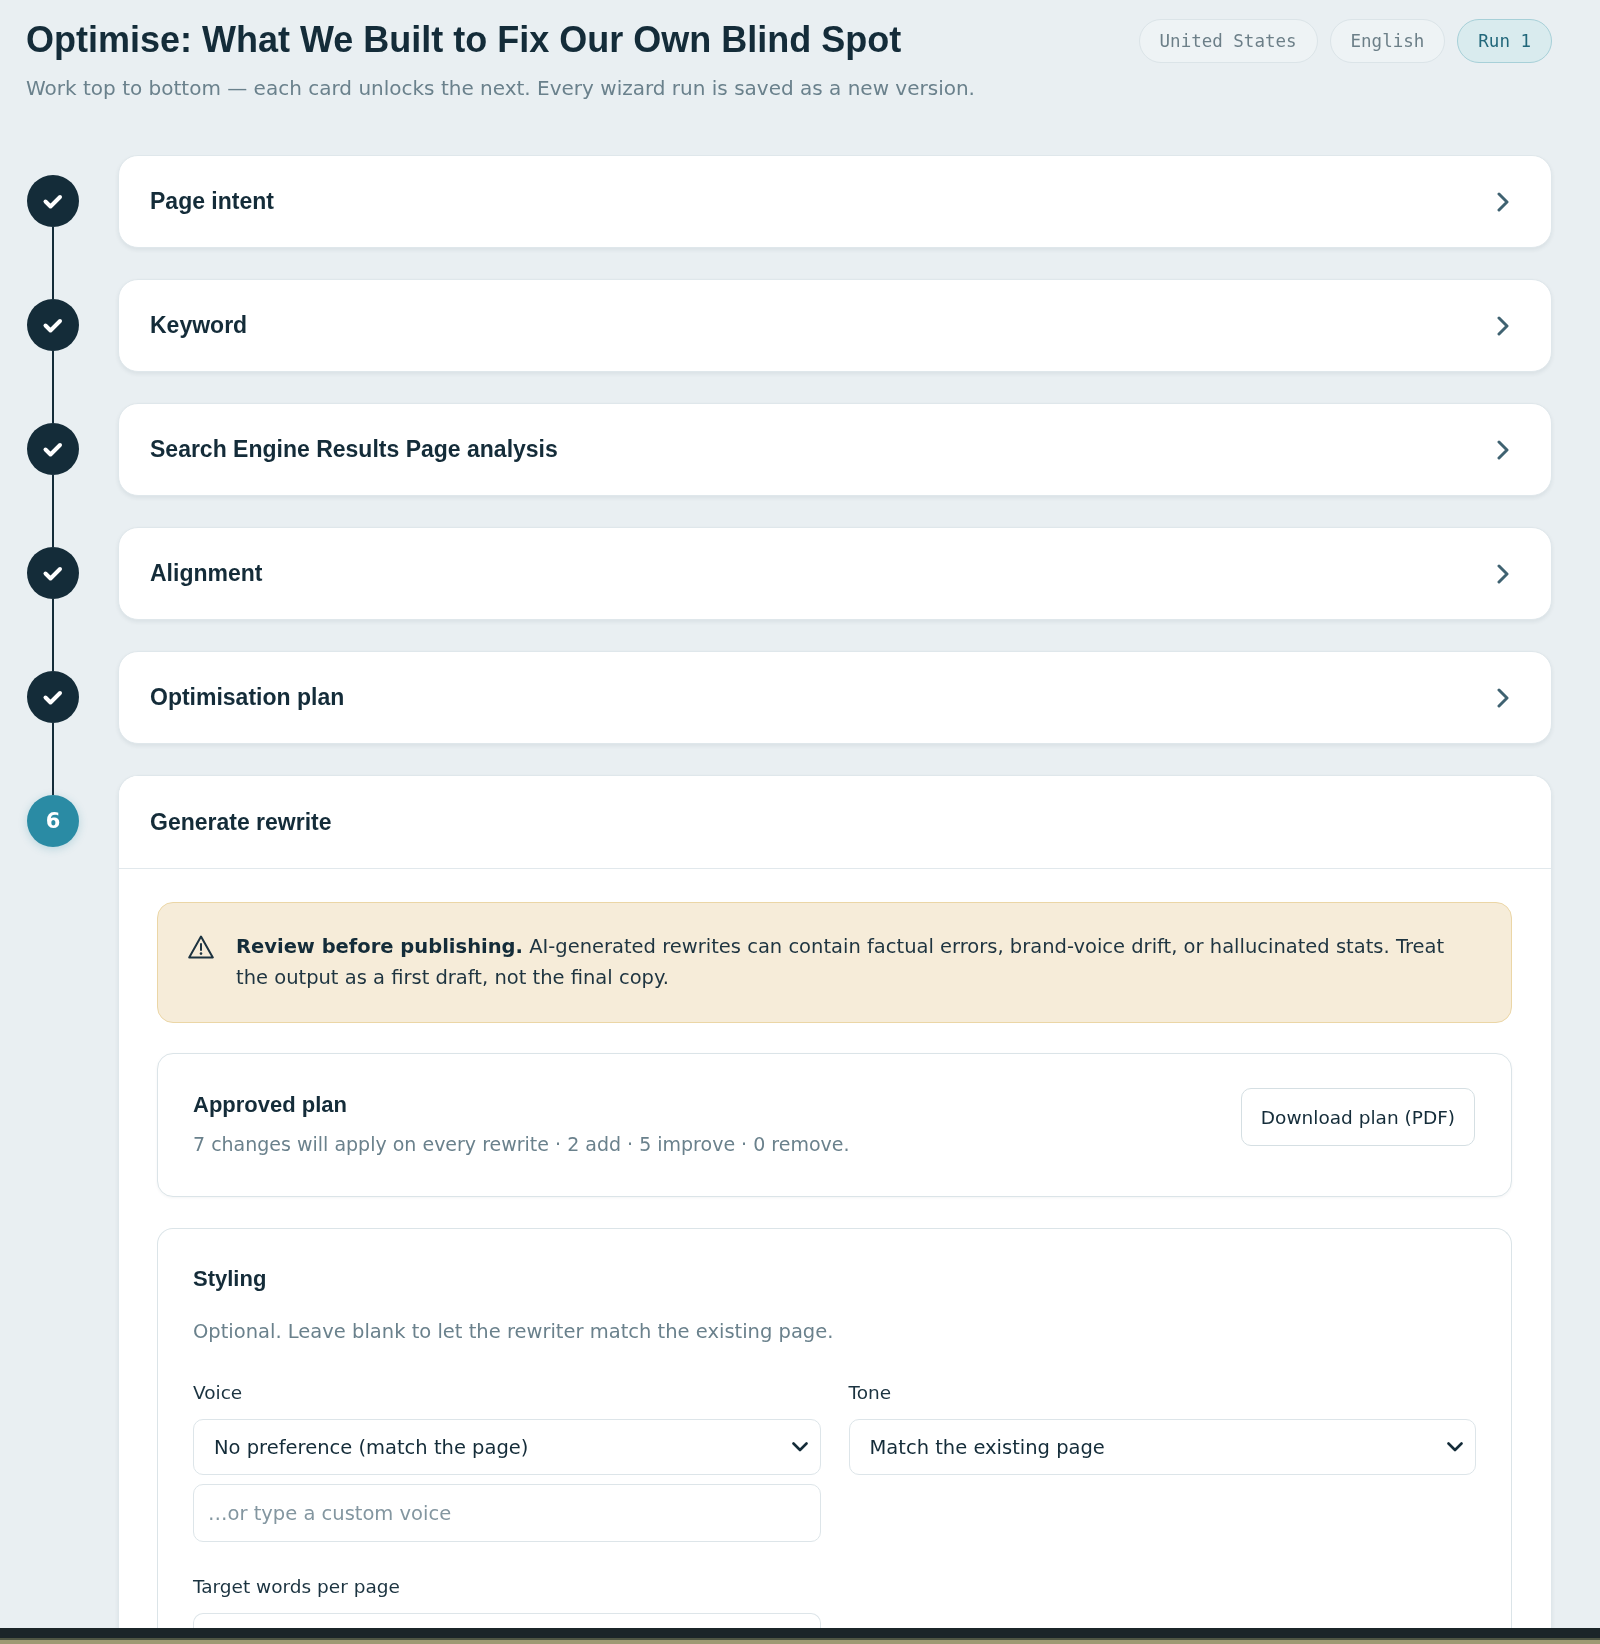 This screenshot has height=1644, width=1600. Describe the element at coordinates (464, 40) in the screenshot. I see `page-title: Optimise: What We Built to Fix Our Own Blind Spot` at that location.